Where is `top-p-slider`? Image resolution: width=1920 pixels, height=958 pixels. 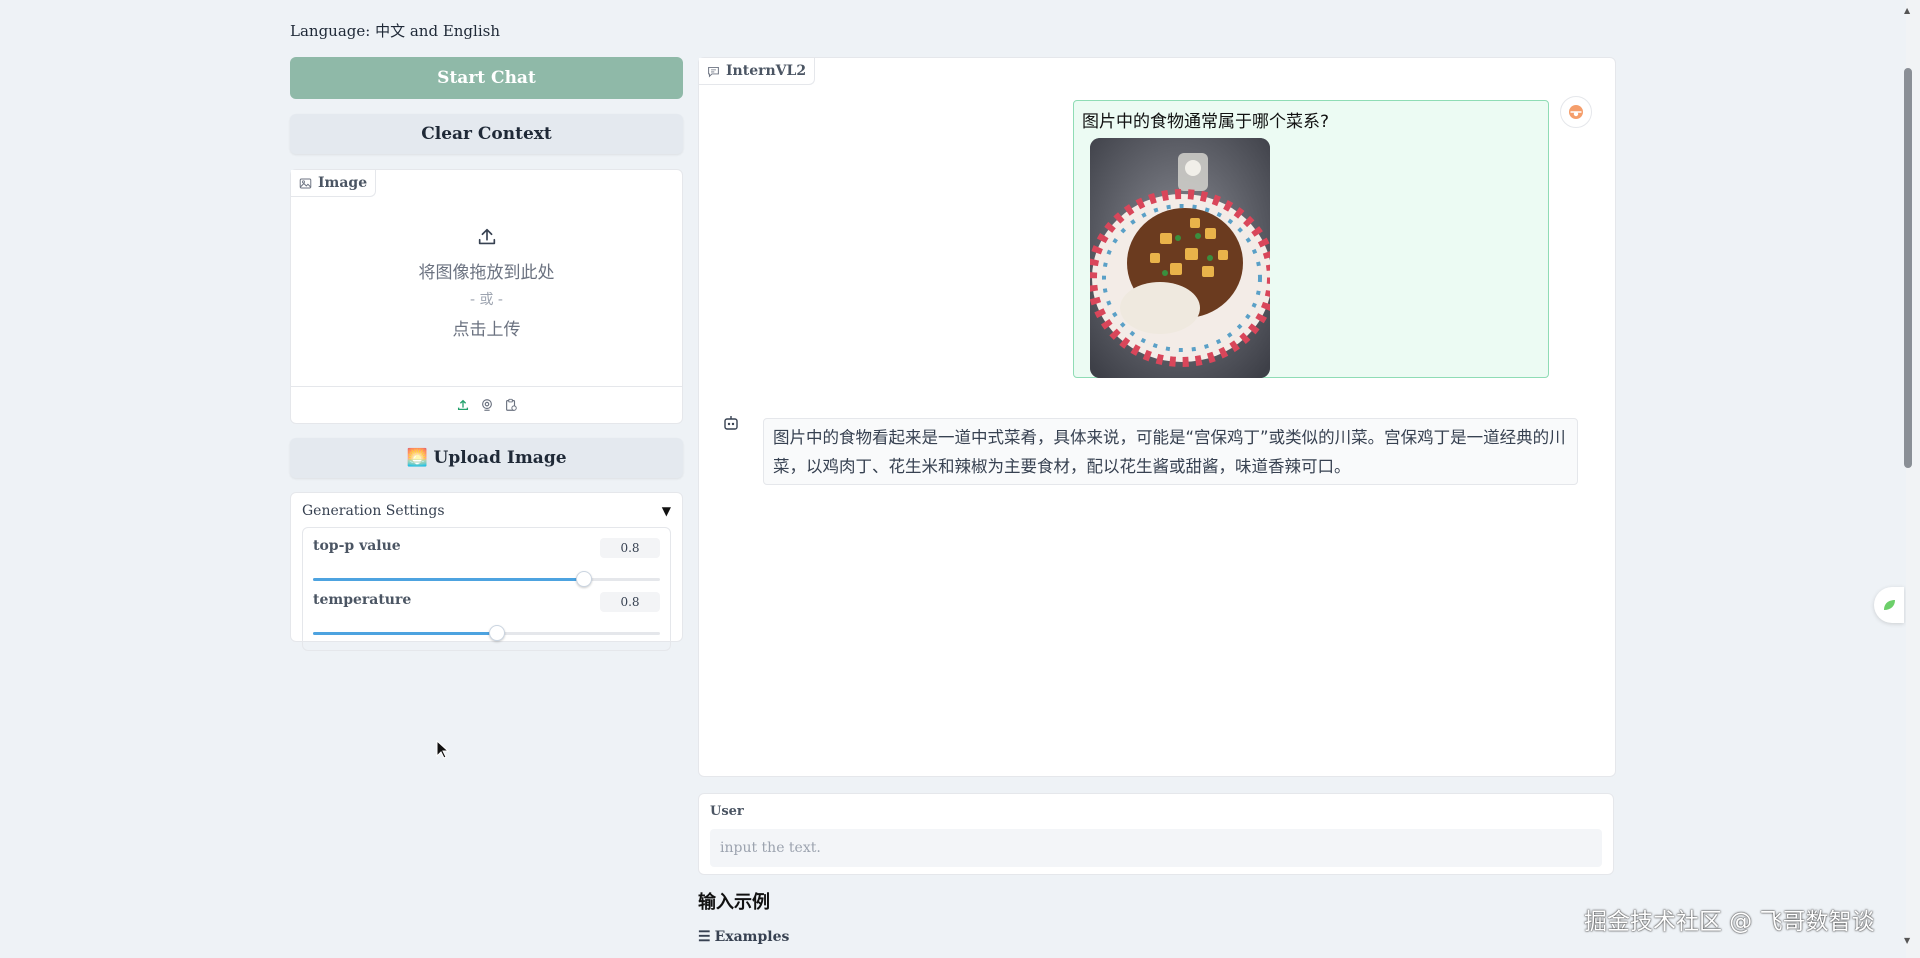 top-p-slider is located at coordinates (486, 579).